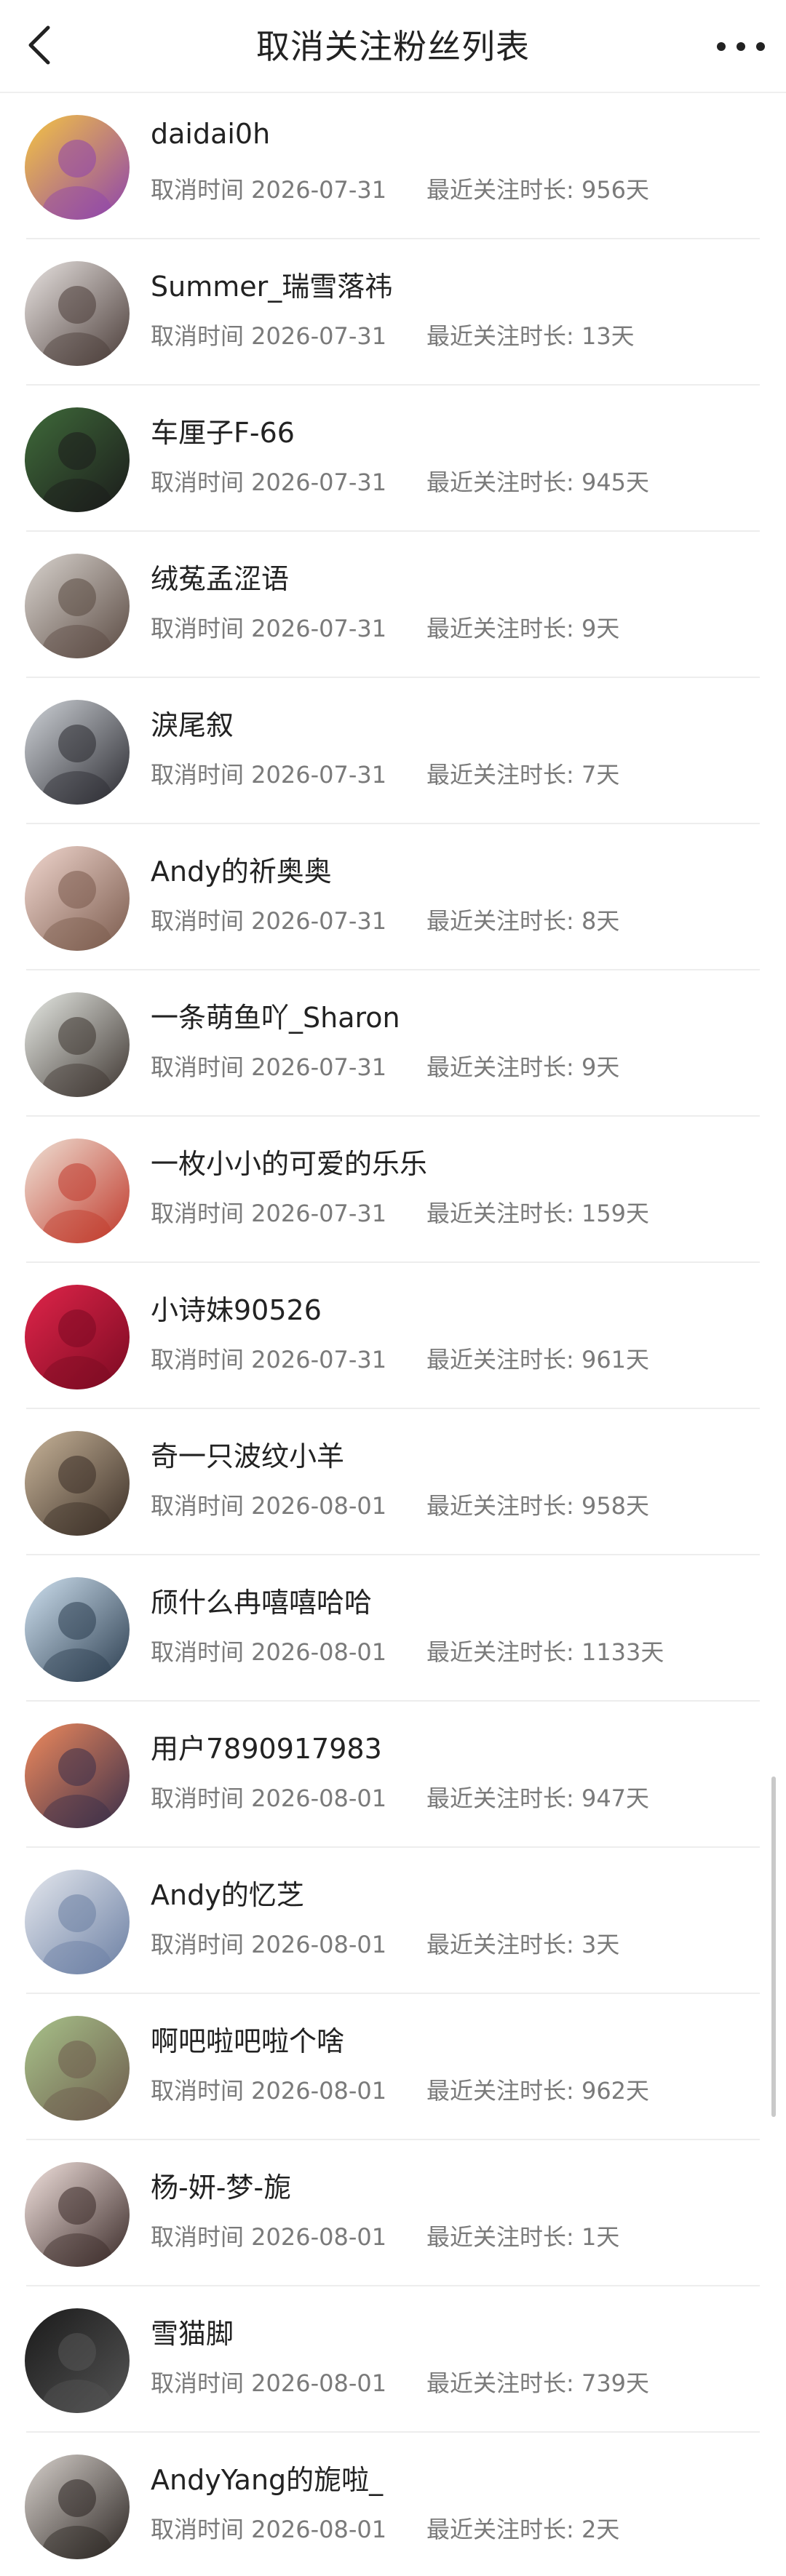  I want to click on follow-duration: 最近关注时长: 962天, so click(538, 2091).